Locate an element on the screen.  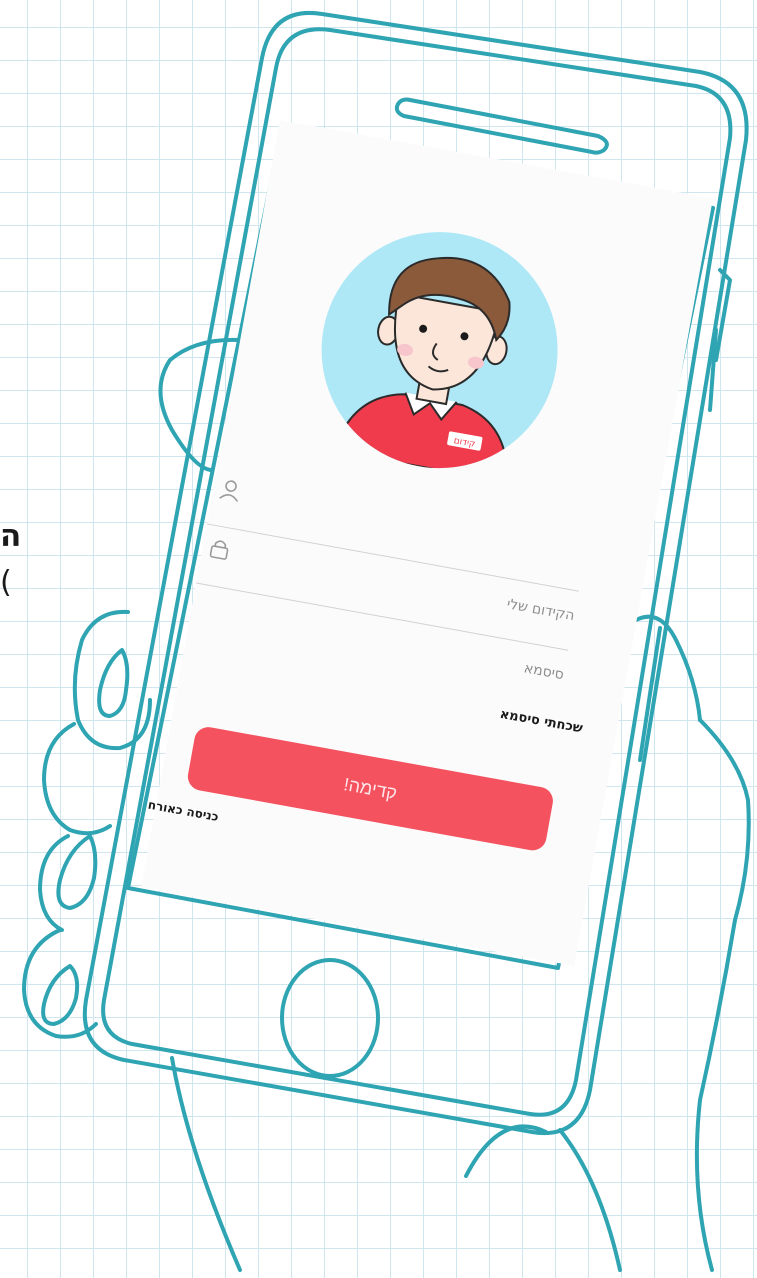
submit-button: קדימה! is located at coordinates (370, 788).